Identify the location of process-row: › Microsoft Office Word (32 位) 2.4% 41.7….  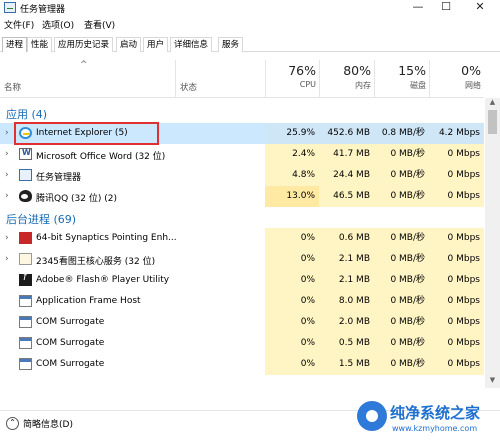
(242, 154).